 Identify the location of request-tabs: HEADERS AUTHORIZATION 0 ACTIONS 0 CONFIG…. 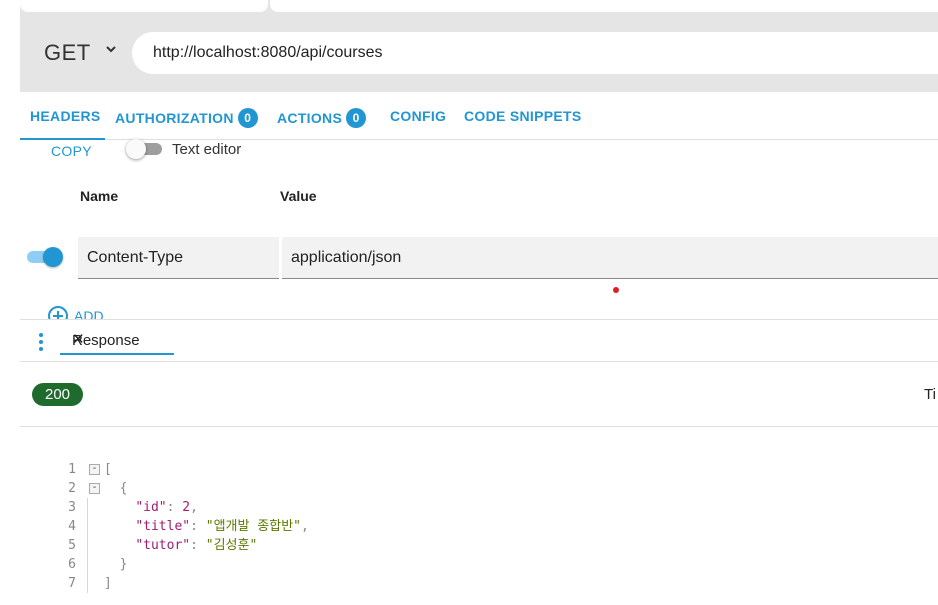
(479, 116).